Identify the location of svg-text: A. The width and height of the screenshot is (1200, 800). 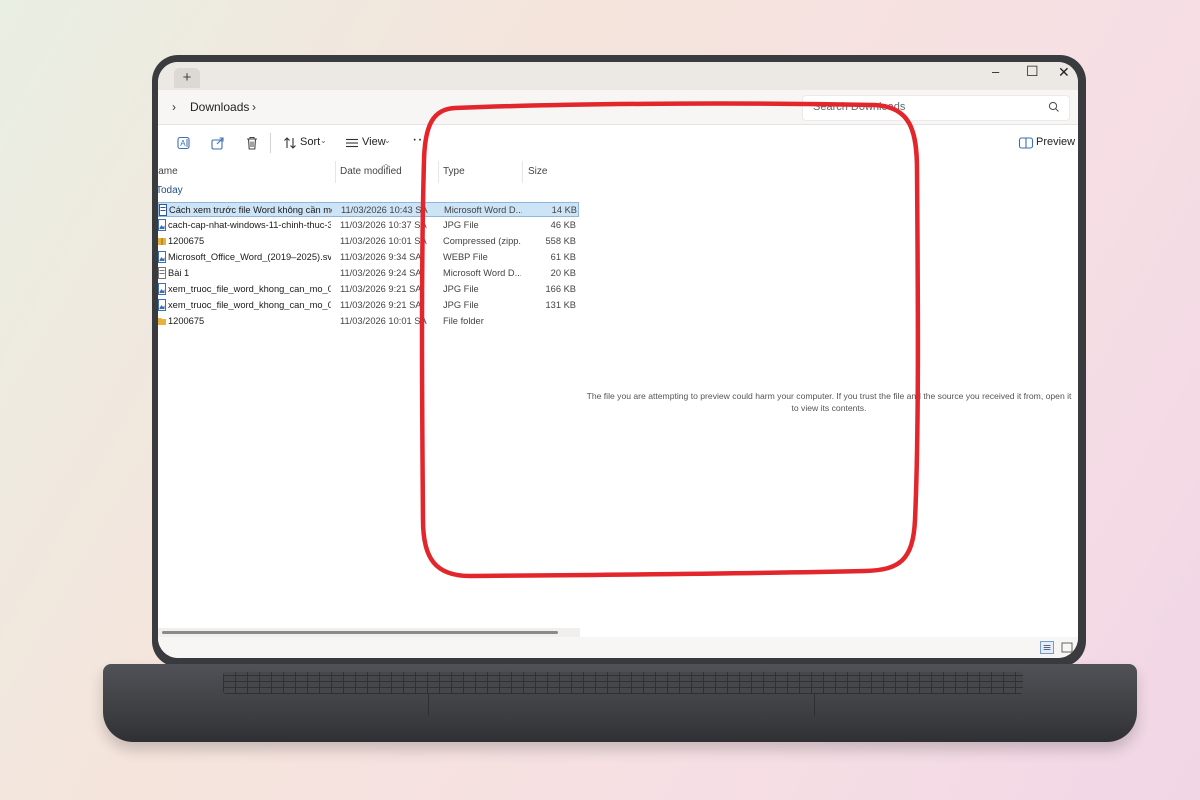
(183, 143).